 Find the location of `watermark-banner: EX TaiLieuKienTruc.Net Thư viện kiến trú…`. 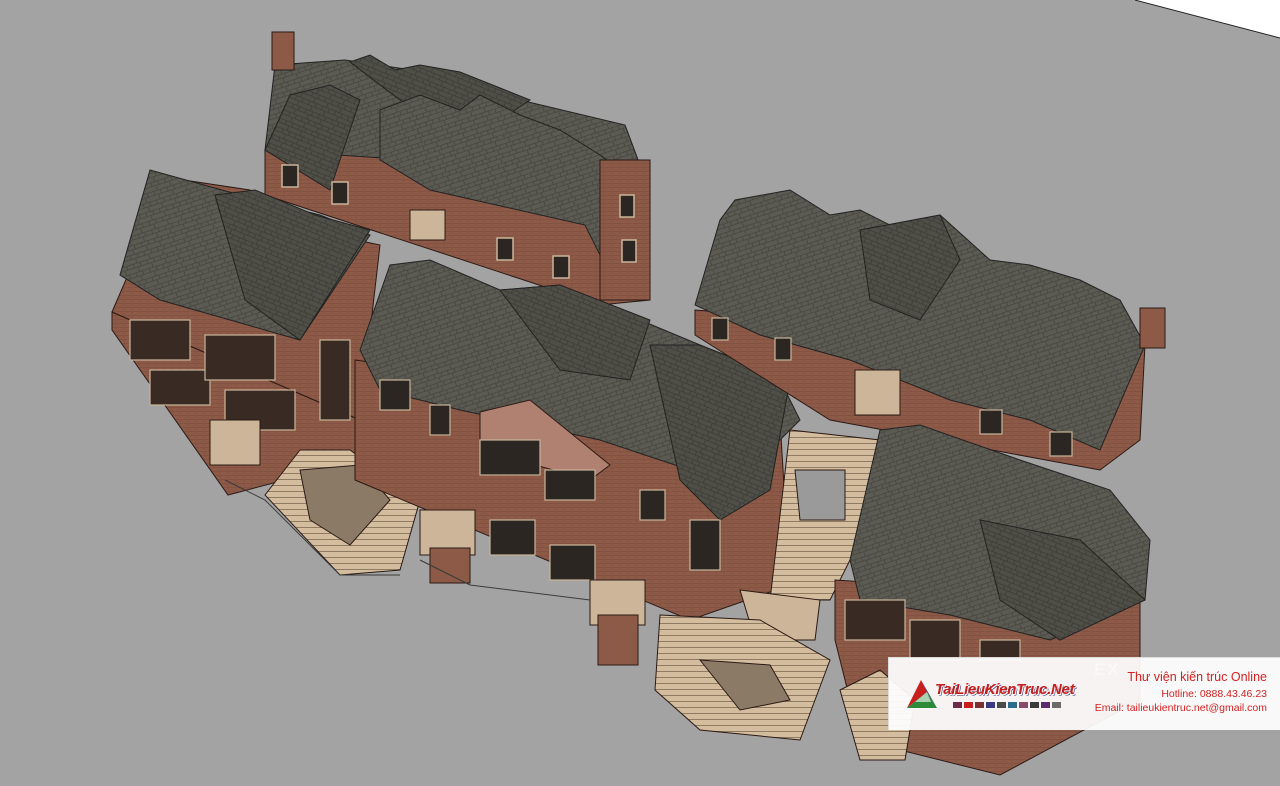

watermark-banner: EX TaiLieuKienTruc.Net Thư viện kiến trú… is located at coordinates (1084, 693).